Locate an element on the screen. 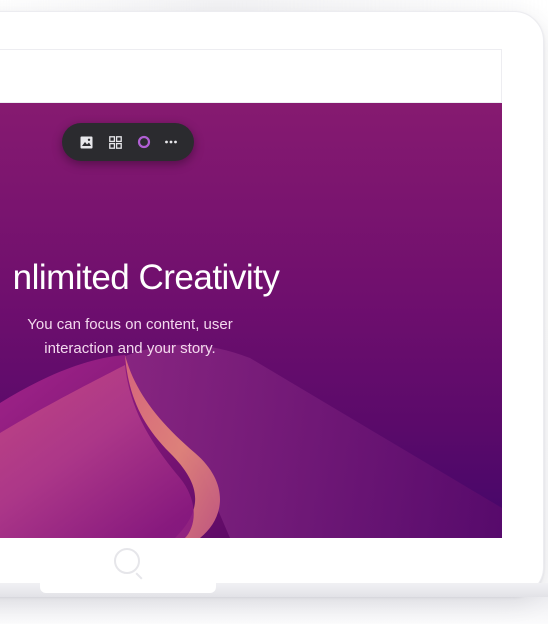  hero-subtitle-line-1: You can focus on content, user is located at coordinates (130, 324).